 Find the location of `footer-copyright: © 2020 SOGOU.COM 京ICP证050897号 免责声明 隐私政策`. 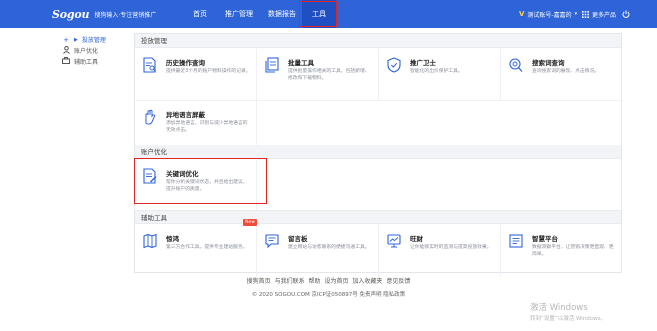

footer-copyright: © 2020 SOGOU.COM 京ICP证050897号 免责声明 隐私政策 is located at coordinates (328, 295).